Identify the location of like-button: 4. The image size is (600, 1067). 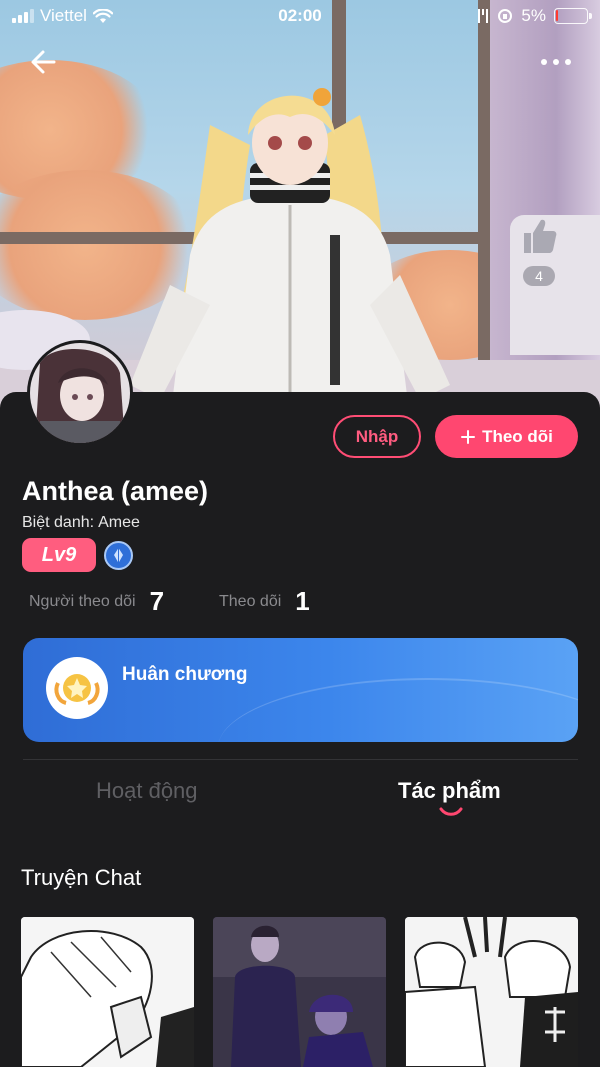
(539, 251).